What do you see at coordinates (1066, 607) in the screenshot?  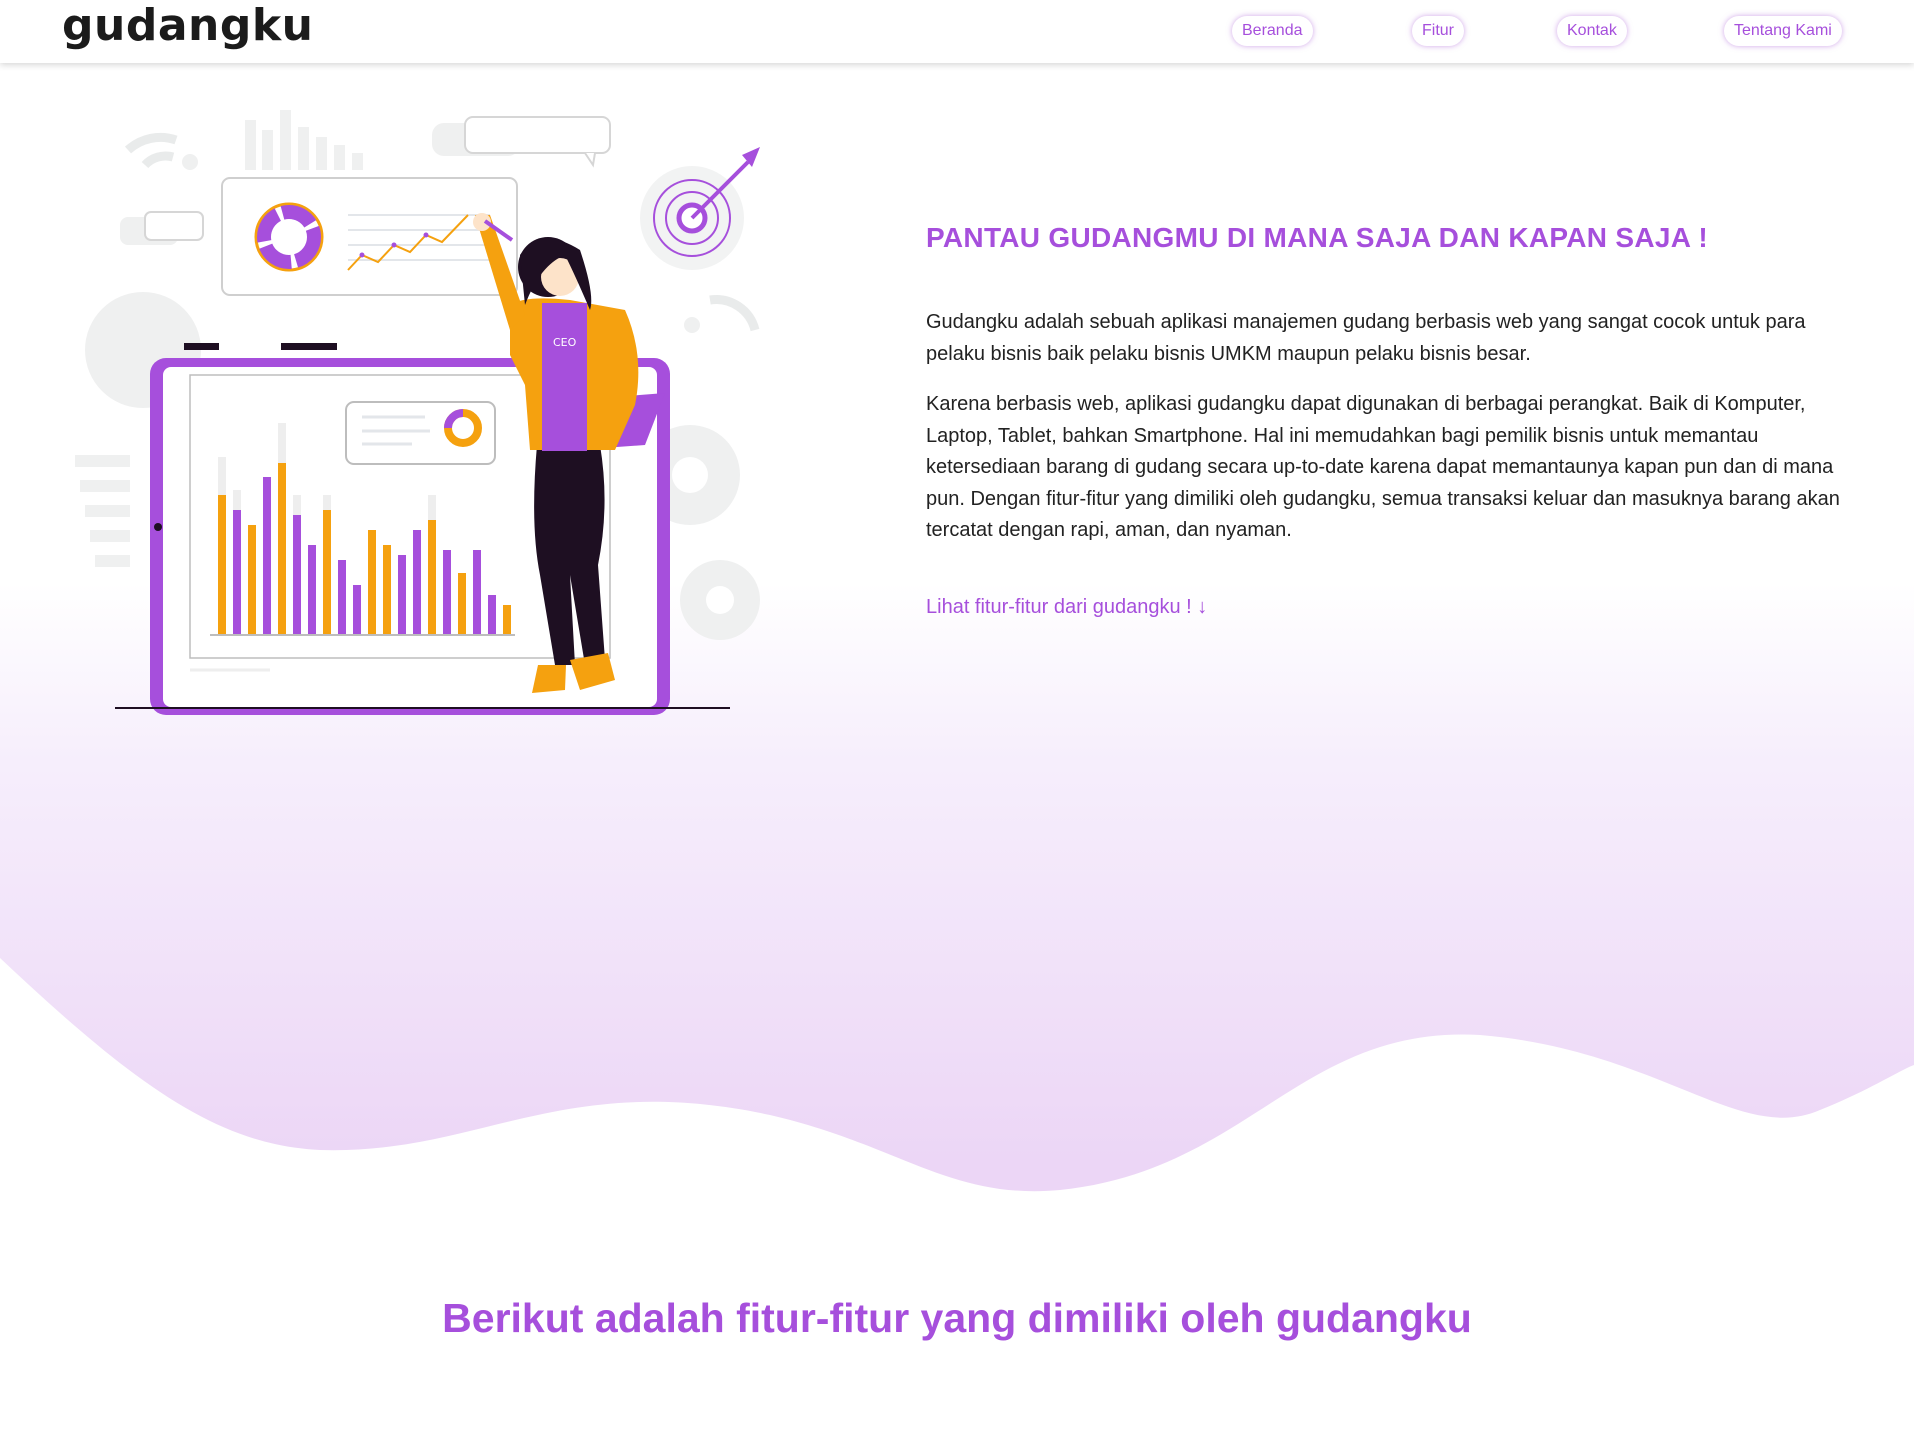 I see `see-features-link: Lihat fitur-fitur dari gudangku ! ↓` at bounding box center [1066, 607].